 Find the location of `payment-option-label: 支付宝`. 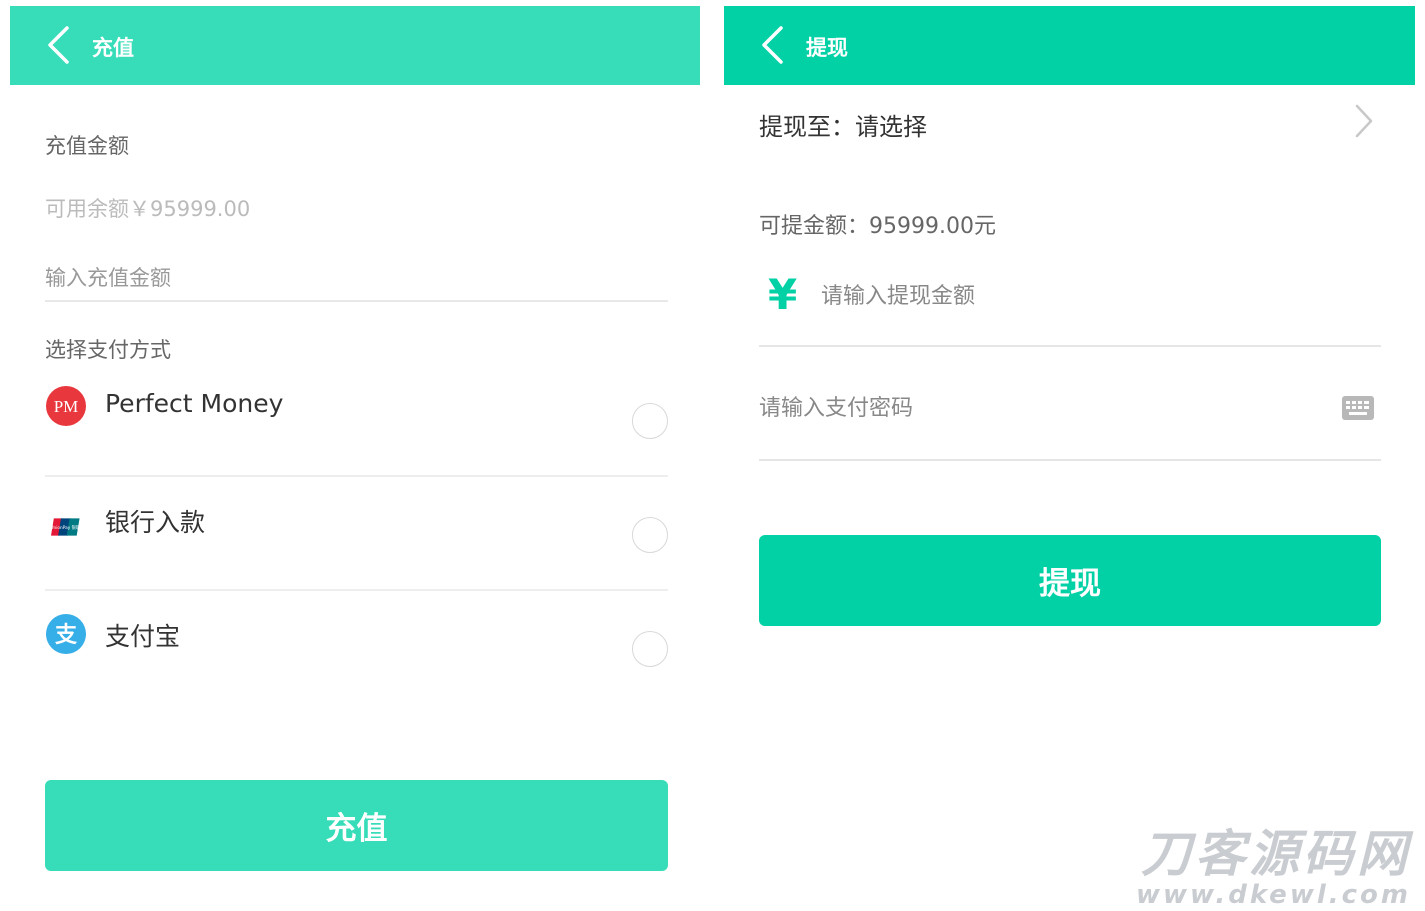

payment-option-label: 支付宝 is located at coordinates (143, 636).